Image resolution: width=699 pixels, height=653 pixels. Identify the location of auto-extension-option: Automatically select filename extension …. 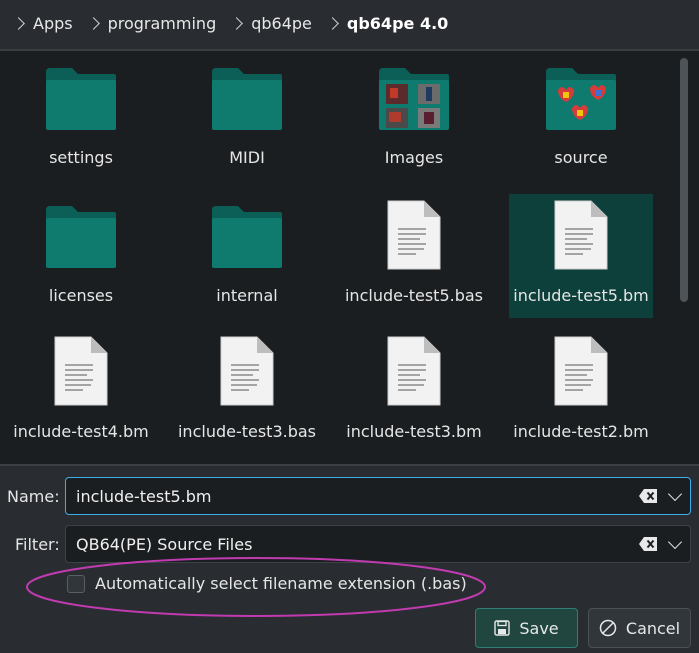
(267, 583).